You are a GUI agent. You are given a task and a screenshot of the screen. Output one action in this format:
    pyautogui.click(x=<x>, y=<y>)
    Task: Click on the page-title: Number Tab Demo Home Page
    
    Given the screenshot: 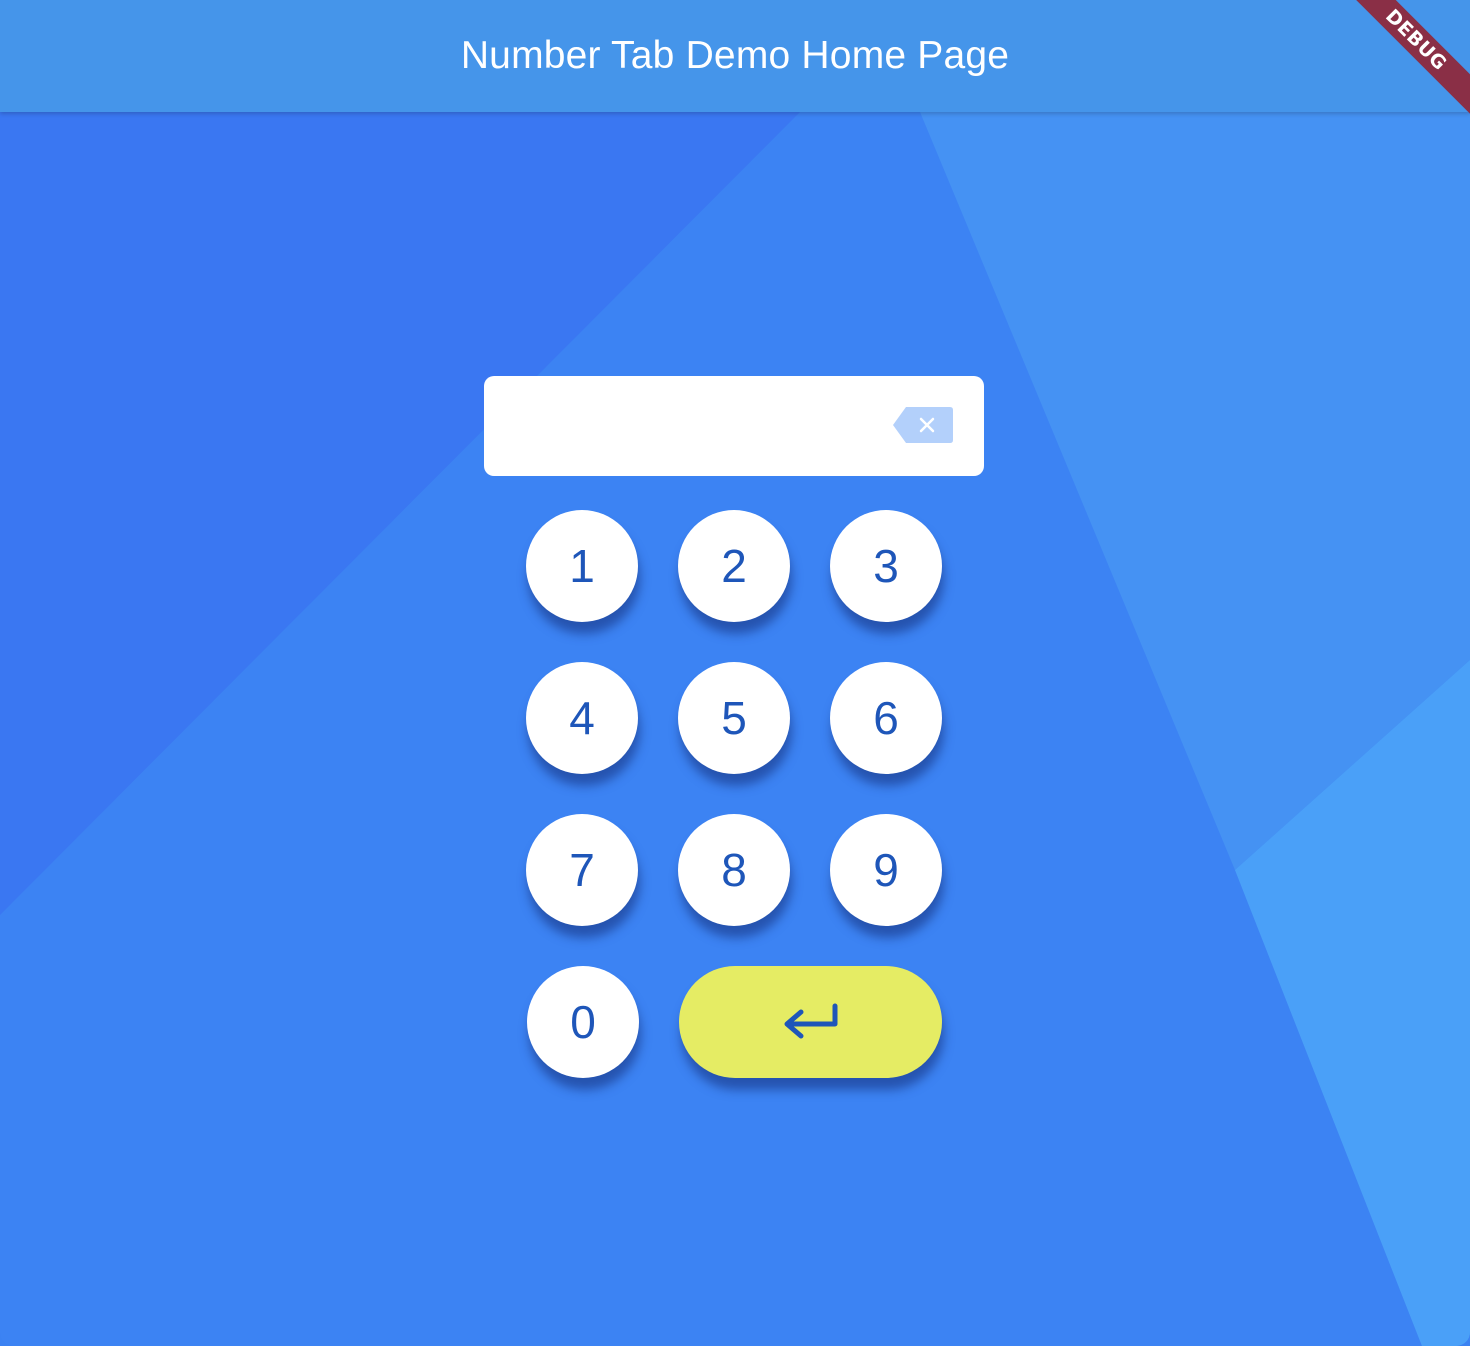 What is the action you would take?
    pyautogui.click(x=735, y=55)
    